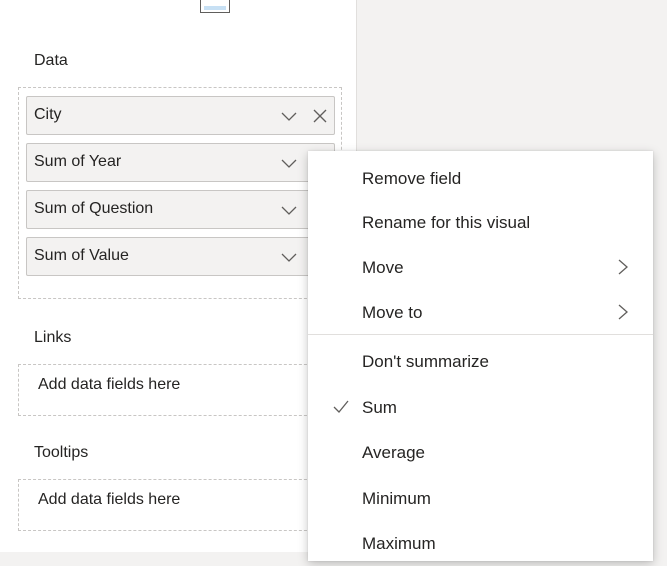  What do you see at coordinates (320, 116) in the screenshot?
I see `close-icon` at bounding box center [320, 116].